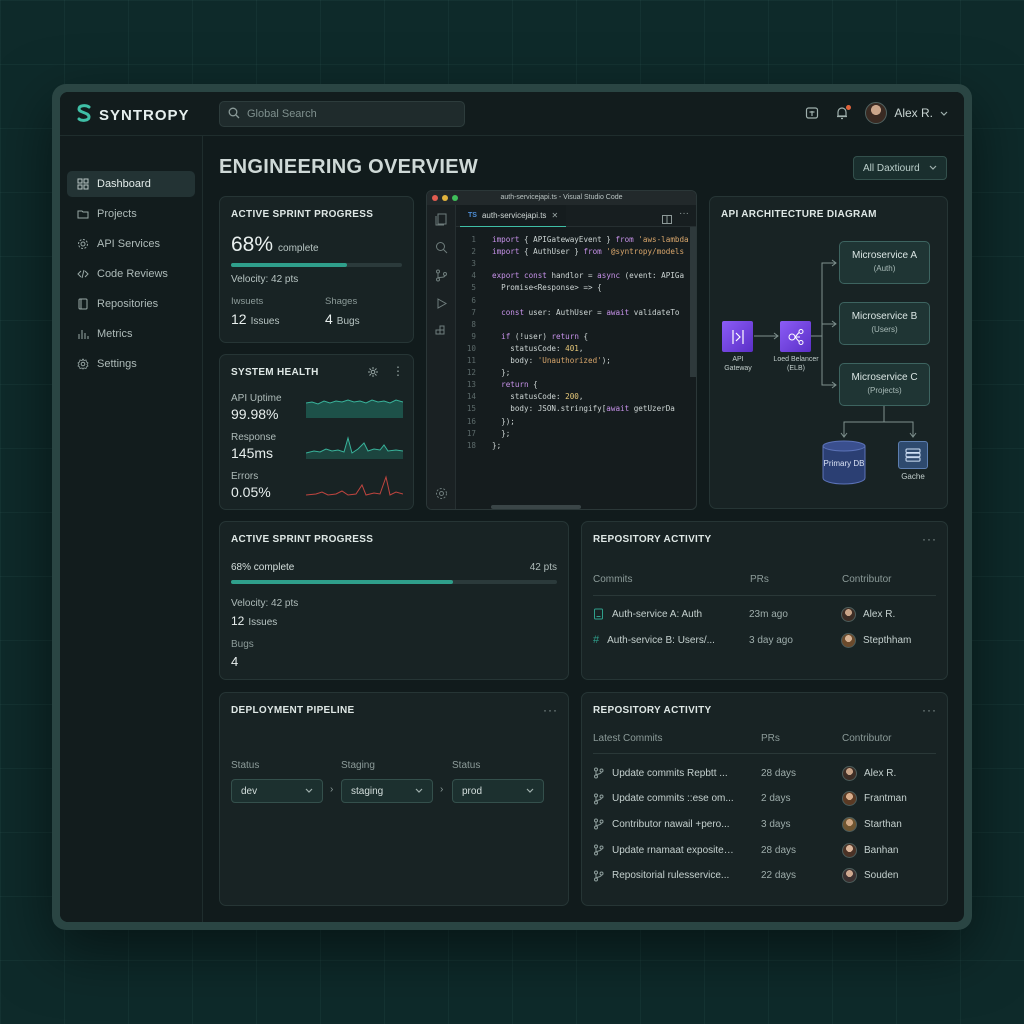  I want to click on sidebar-item-dashboard: Dashboard, so click(131, 184).